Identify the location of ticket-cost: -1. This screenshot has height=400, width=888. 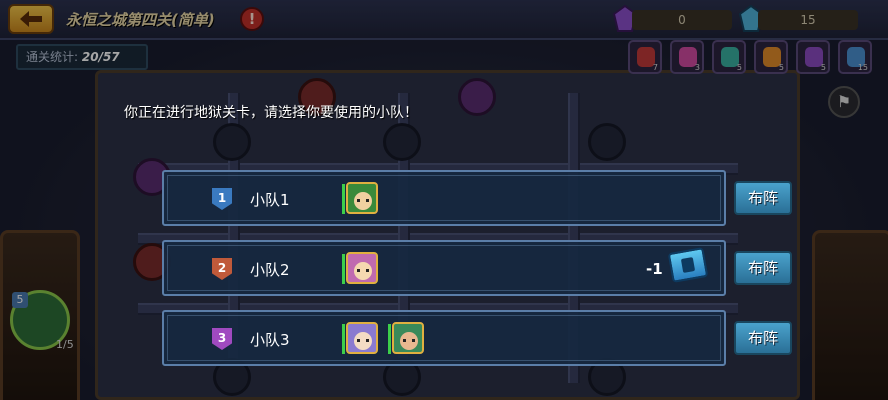
(654, 269).